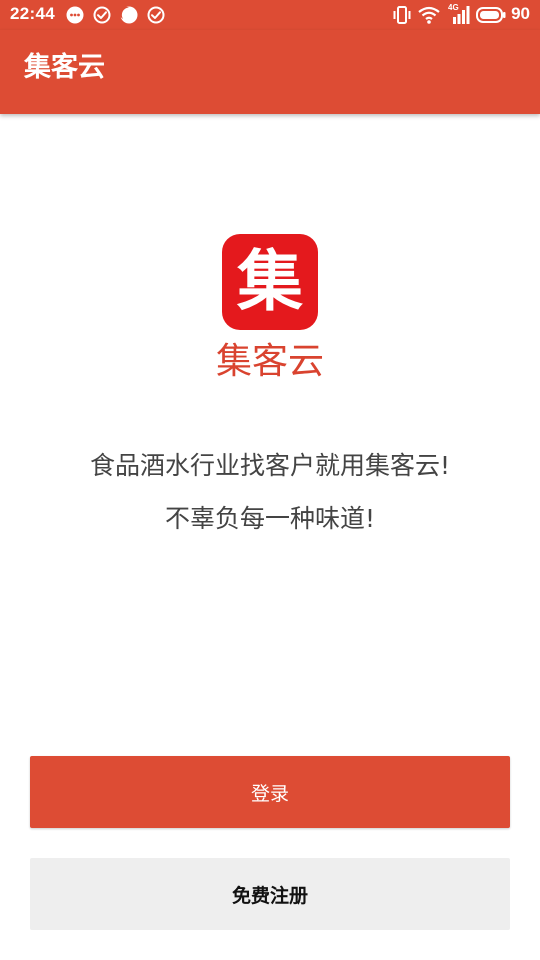 The height and width of the screenshot is (960, 540). I want to click on app-bar-title: 集客云, so click(64, 67).